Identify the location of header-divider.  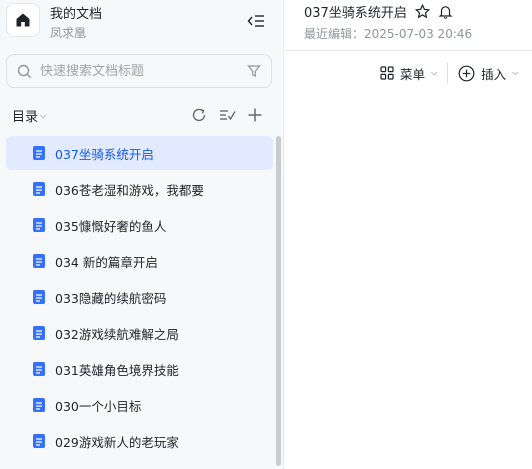
(408, 50).